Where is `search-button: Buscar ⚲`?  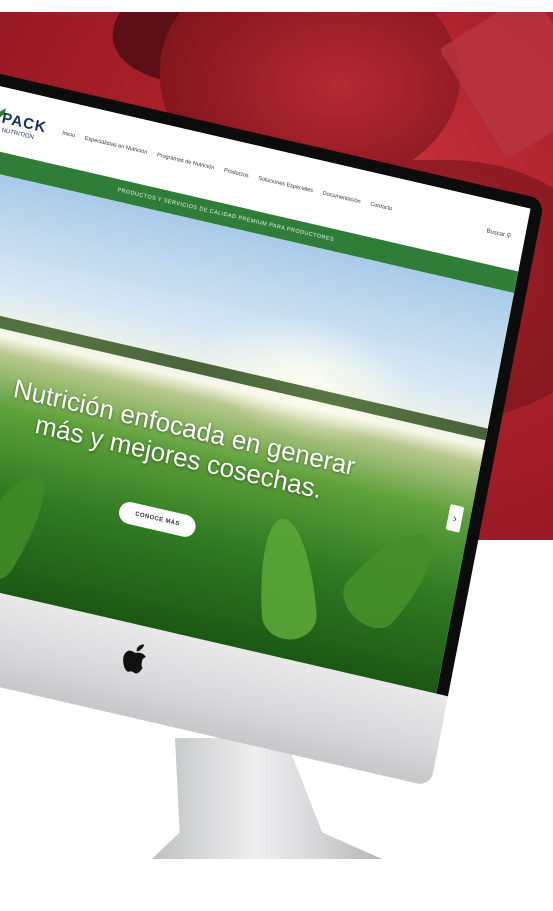
search-button: Buscar ⚲ is located at coordinates (498, 233).